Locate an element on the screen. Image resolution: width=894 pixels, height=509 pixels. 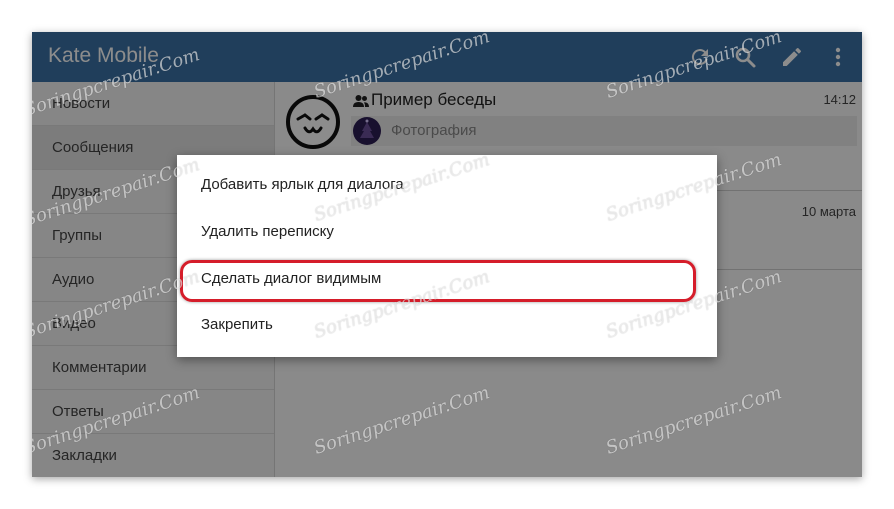
menu-item-label: Удалить переписку is located at coordinates (267, 231).